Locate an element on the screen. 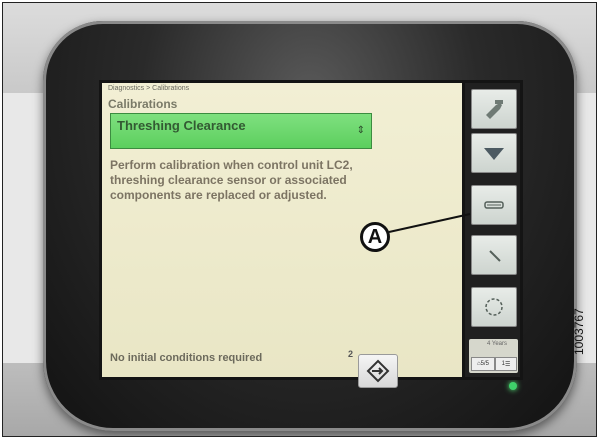  calibration-selector-dropdown: Threshing Clearance ⇕ is located at coordinates (241, 131).